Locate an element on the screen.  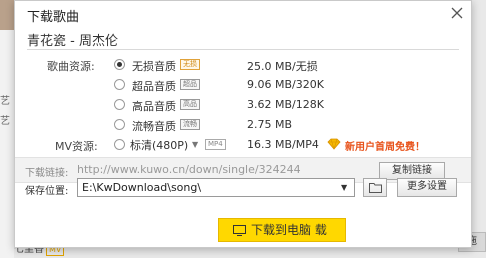
quality-row-high: 高品音质 高品 3.62 MB/128K is located at coordinates (243, 105).